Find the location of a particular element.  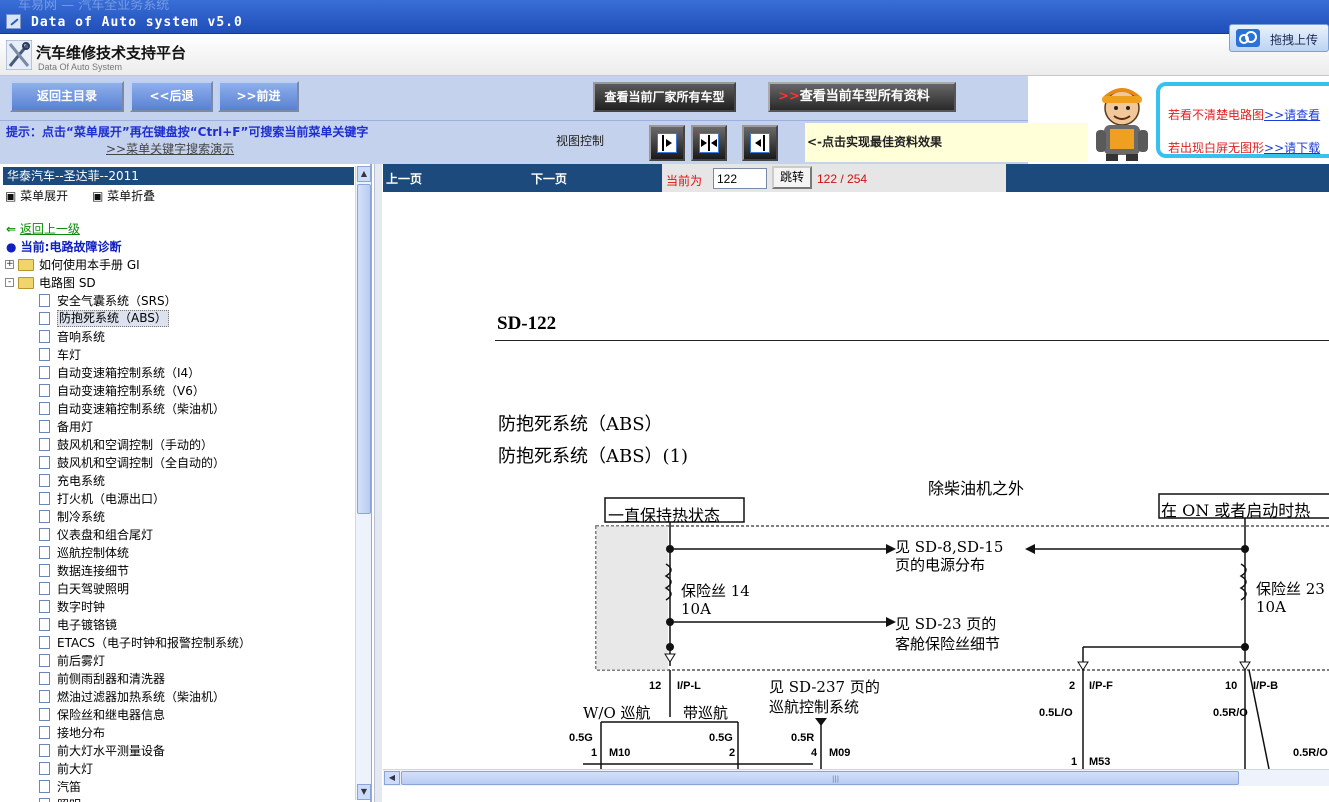

page-count: 122 / 254 is located at coordinates (842, 179).